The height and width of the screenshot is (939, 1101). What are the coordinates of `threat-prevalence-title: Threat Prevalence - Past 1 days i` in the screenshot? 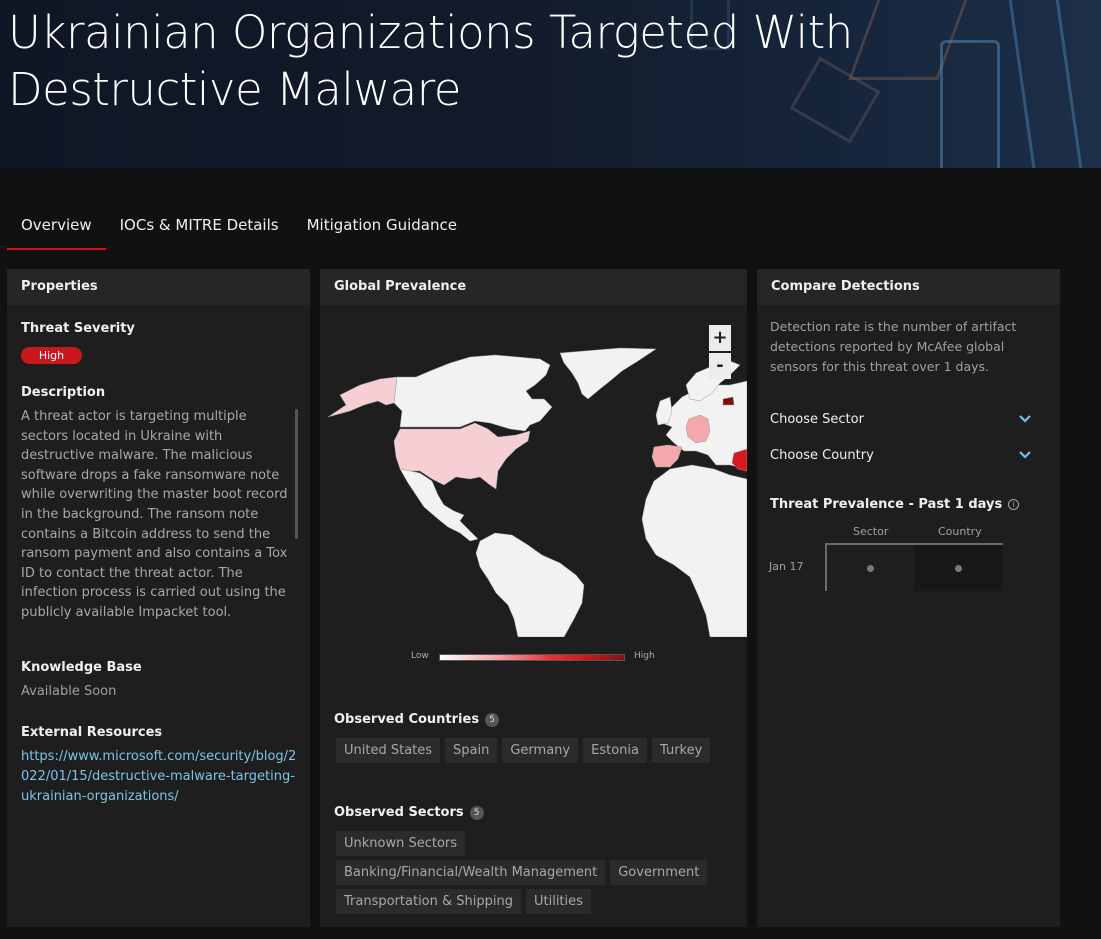 It's located at (895, 504).